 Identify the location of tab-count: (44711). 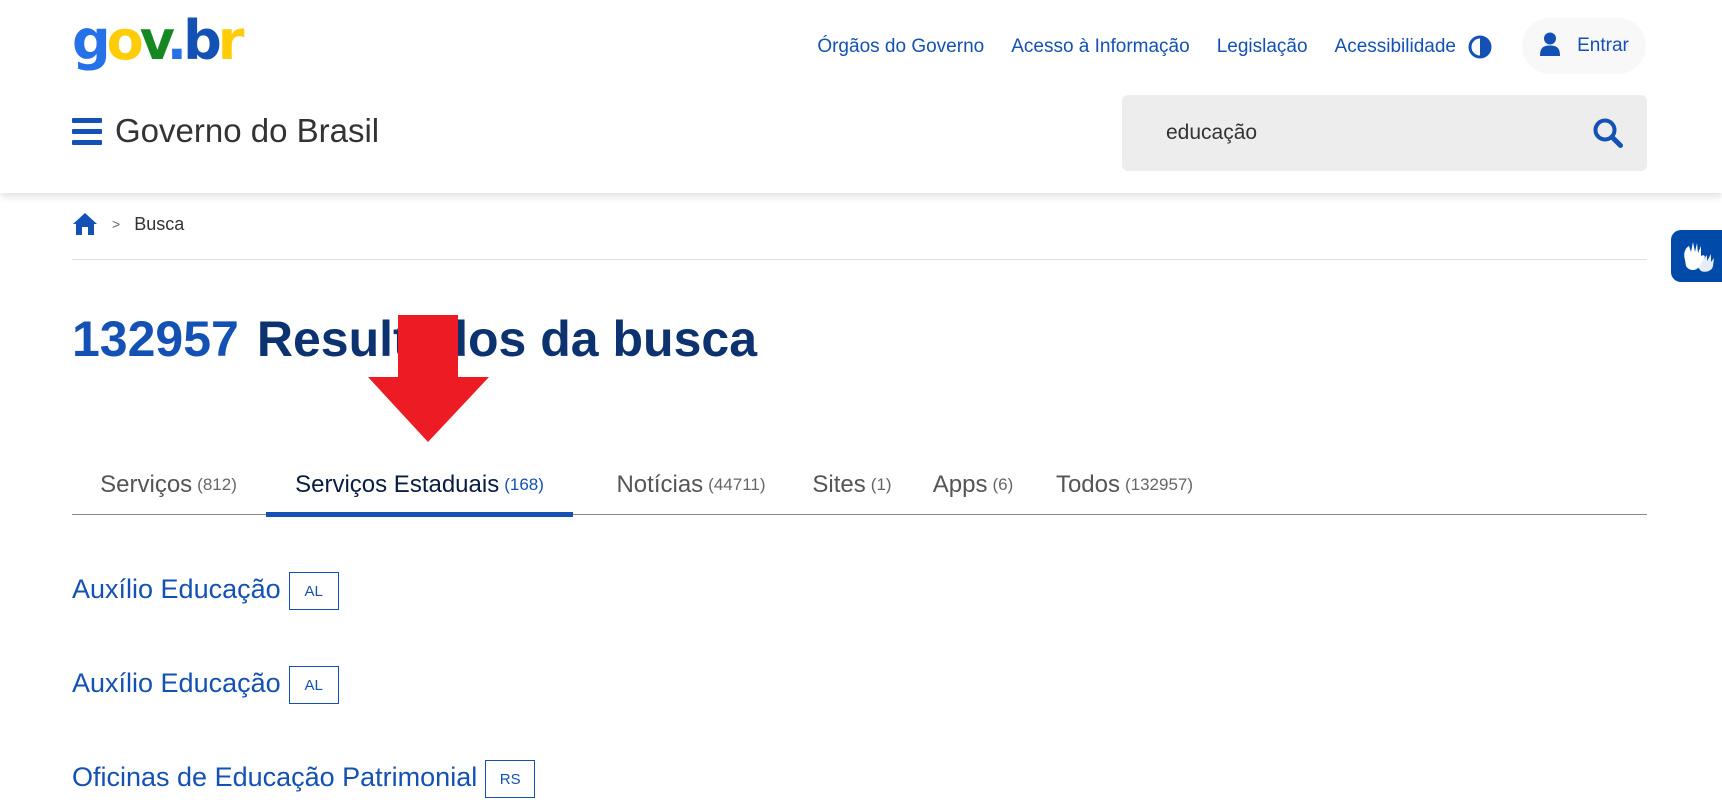
(737, 484).